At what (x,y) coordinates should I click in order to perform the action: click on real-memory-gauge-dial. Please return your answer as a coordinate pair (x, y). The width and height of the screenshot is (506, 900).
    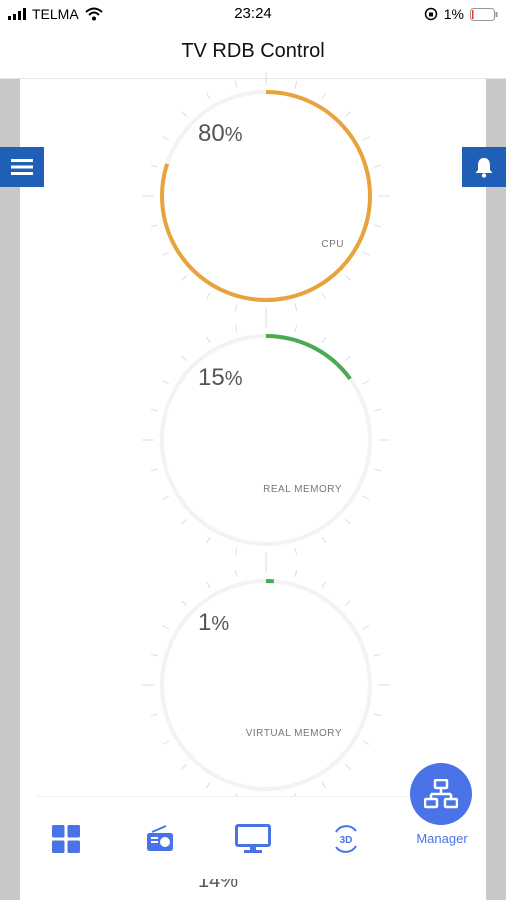
    Looking at the image, I should click on (266, 440).